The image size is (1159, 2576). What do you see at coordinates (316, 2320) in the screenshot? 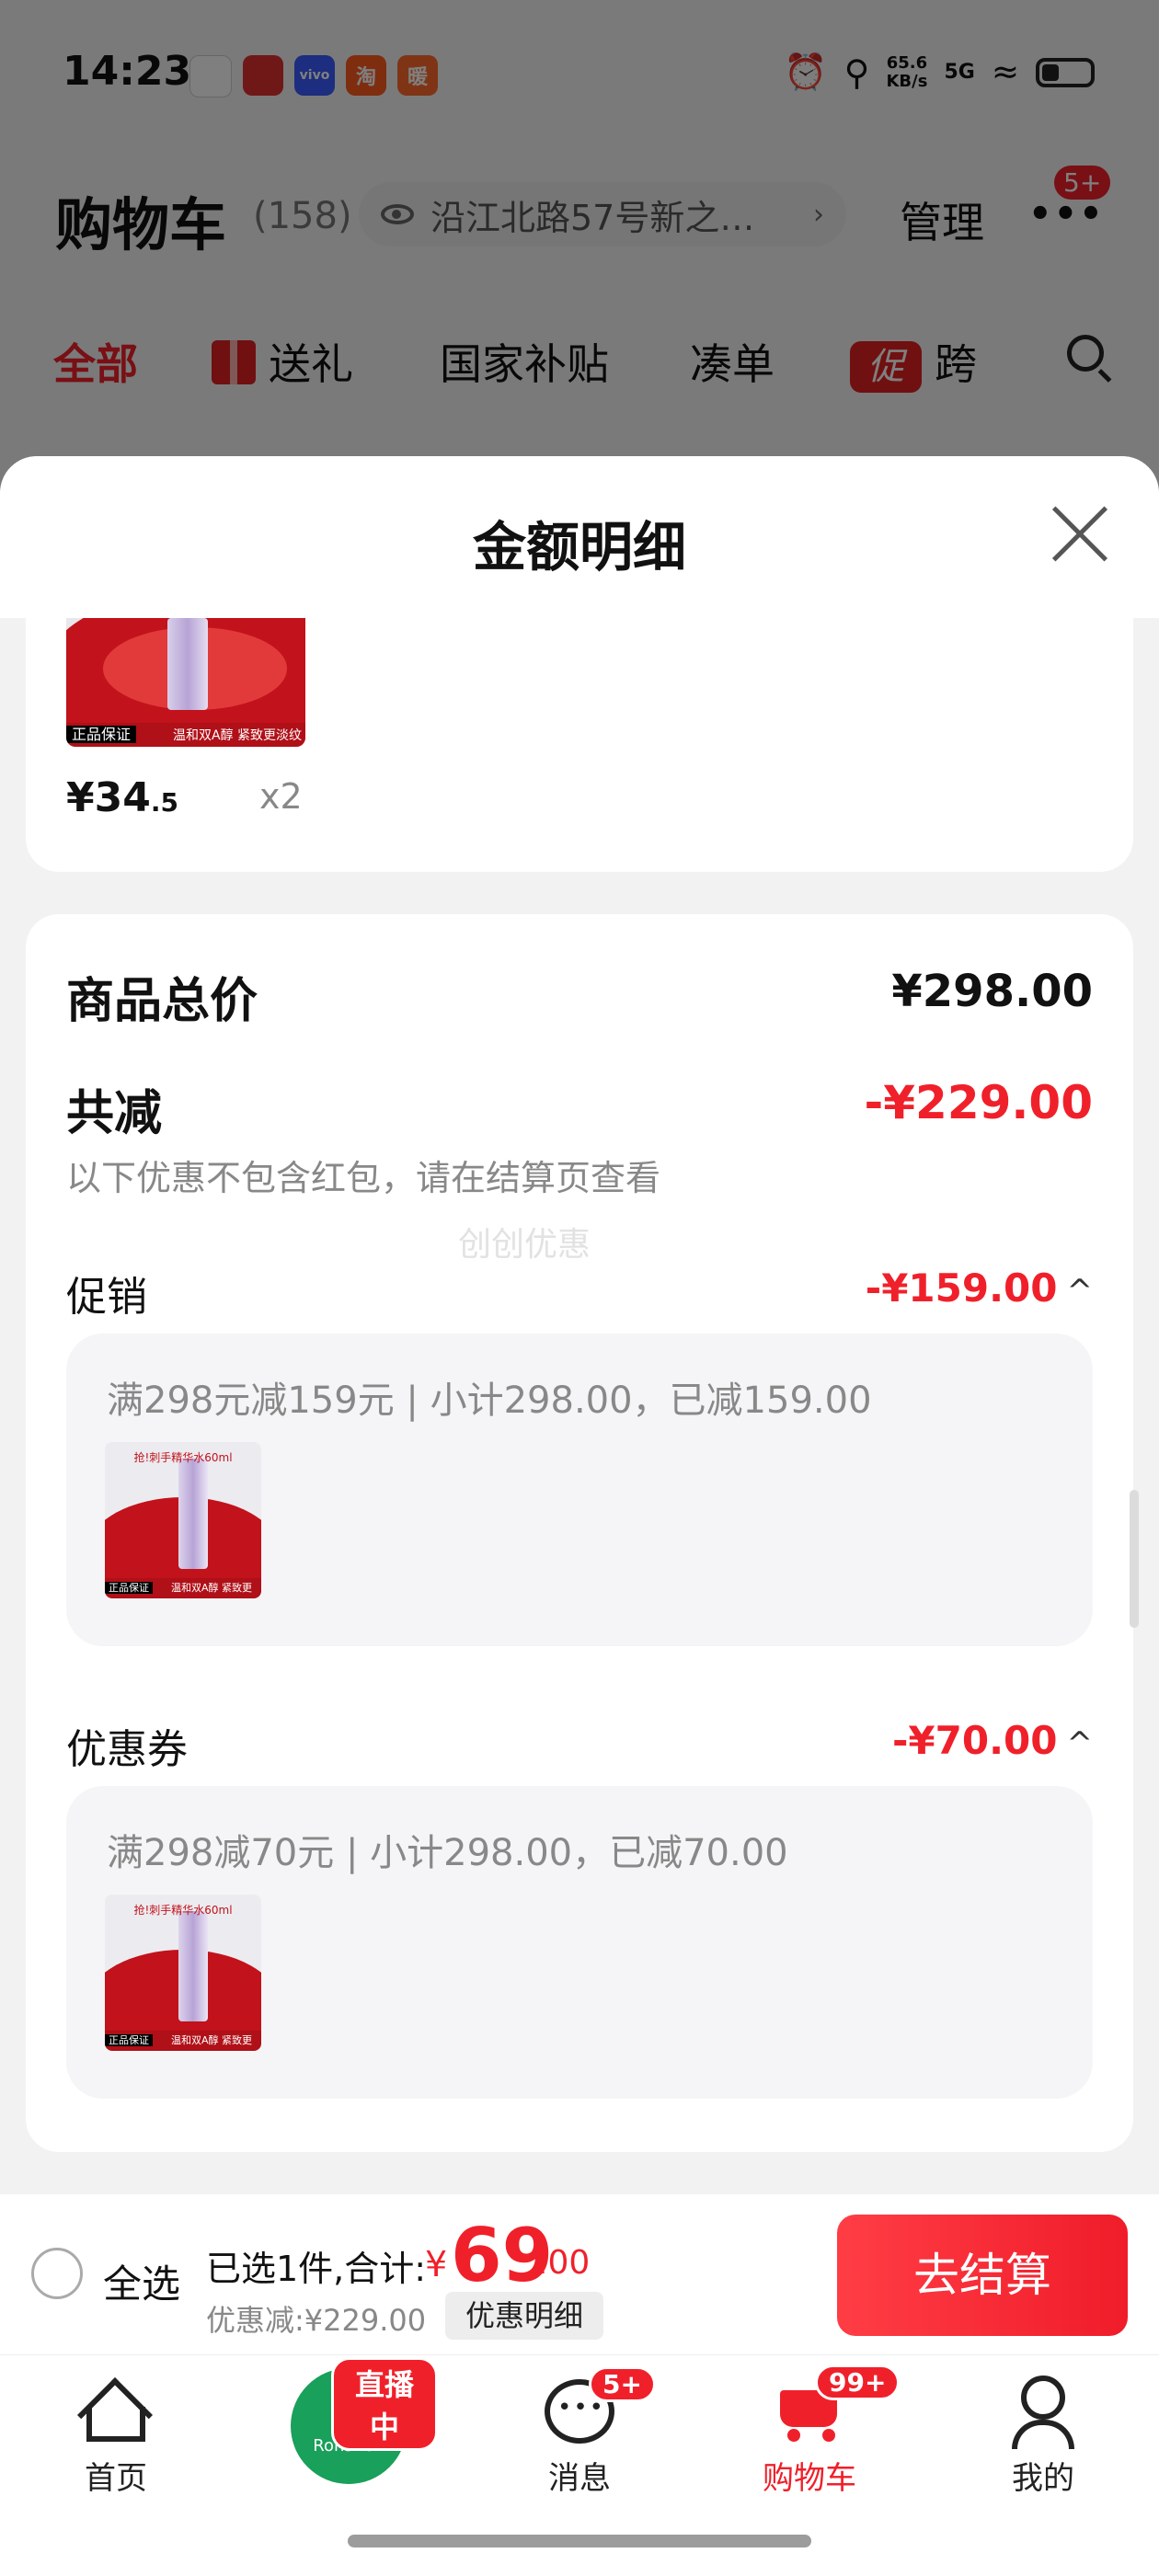
I see `discount-summary: 优惠减:¥229.00` at bounding box center [316, 2320].